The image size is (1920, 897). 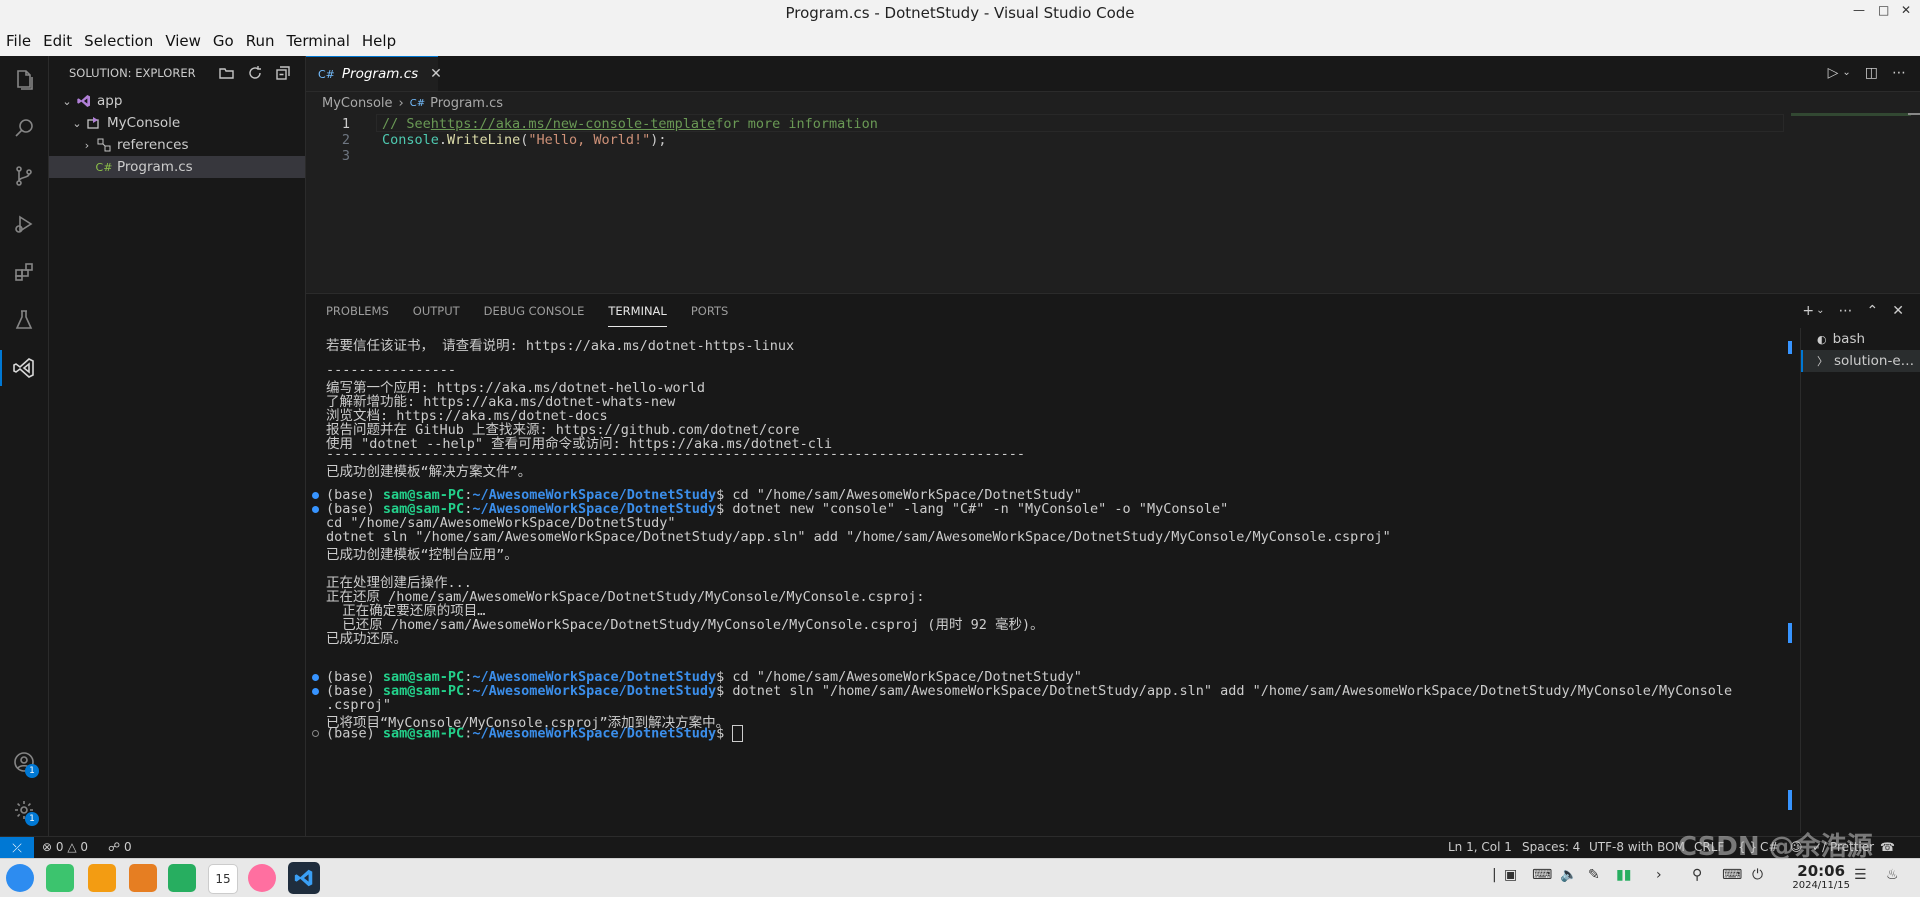 What do you see at coordinates (1623, 875) in the screenshot?
I see `battery-icon: ▮▮` at bounding box center [1623, 875].